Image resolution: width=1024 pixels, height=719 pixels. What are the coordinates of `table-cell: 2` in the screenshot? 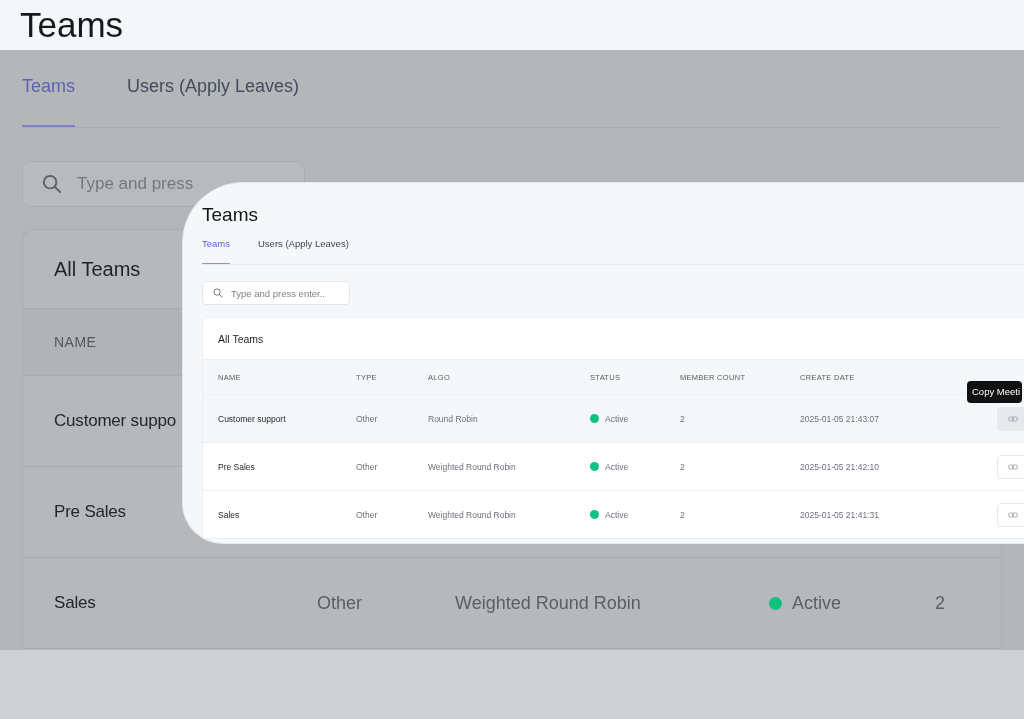 It's located at (940, 603).